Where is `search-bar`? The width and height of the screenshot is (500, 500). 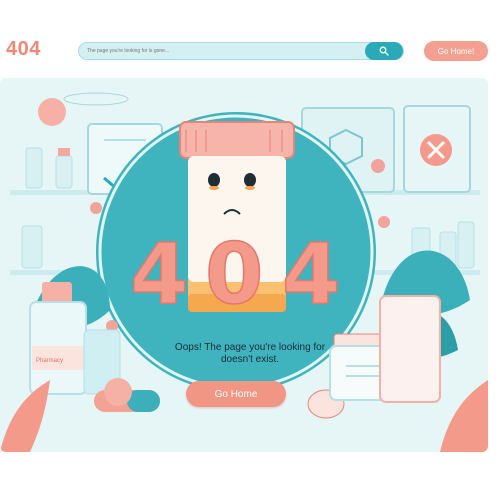 search-bar is located at coordinates (241, 51).